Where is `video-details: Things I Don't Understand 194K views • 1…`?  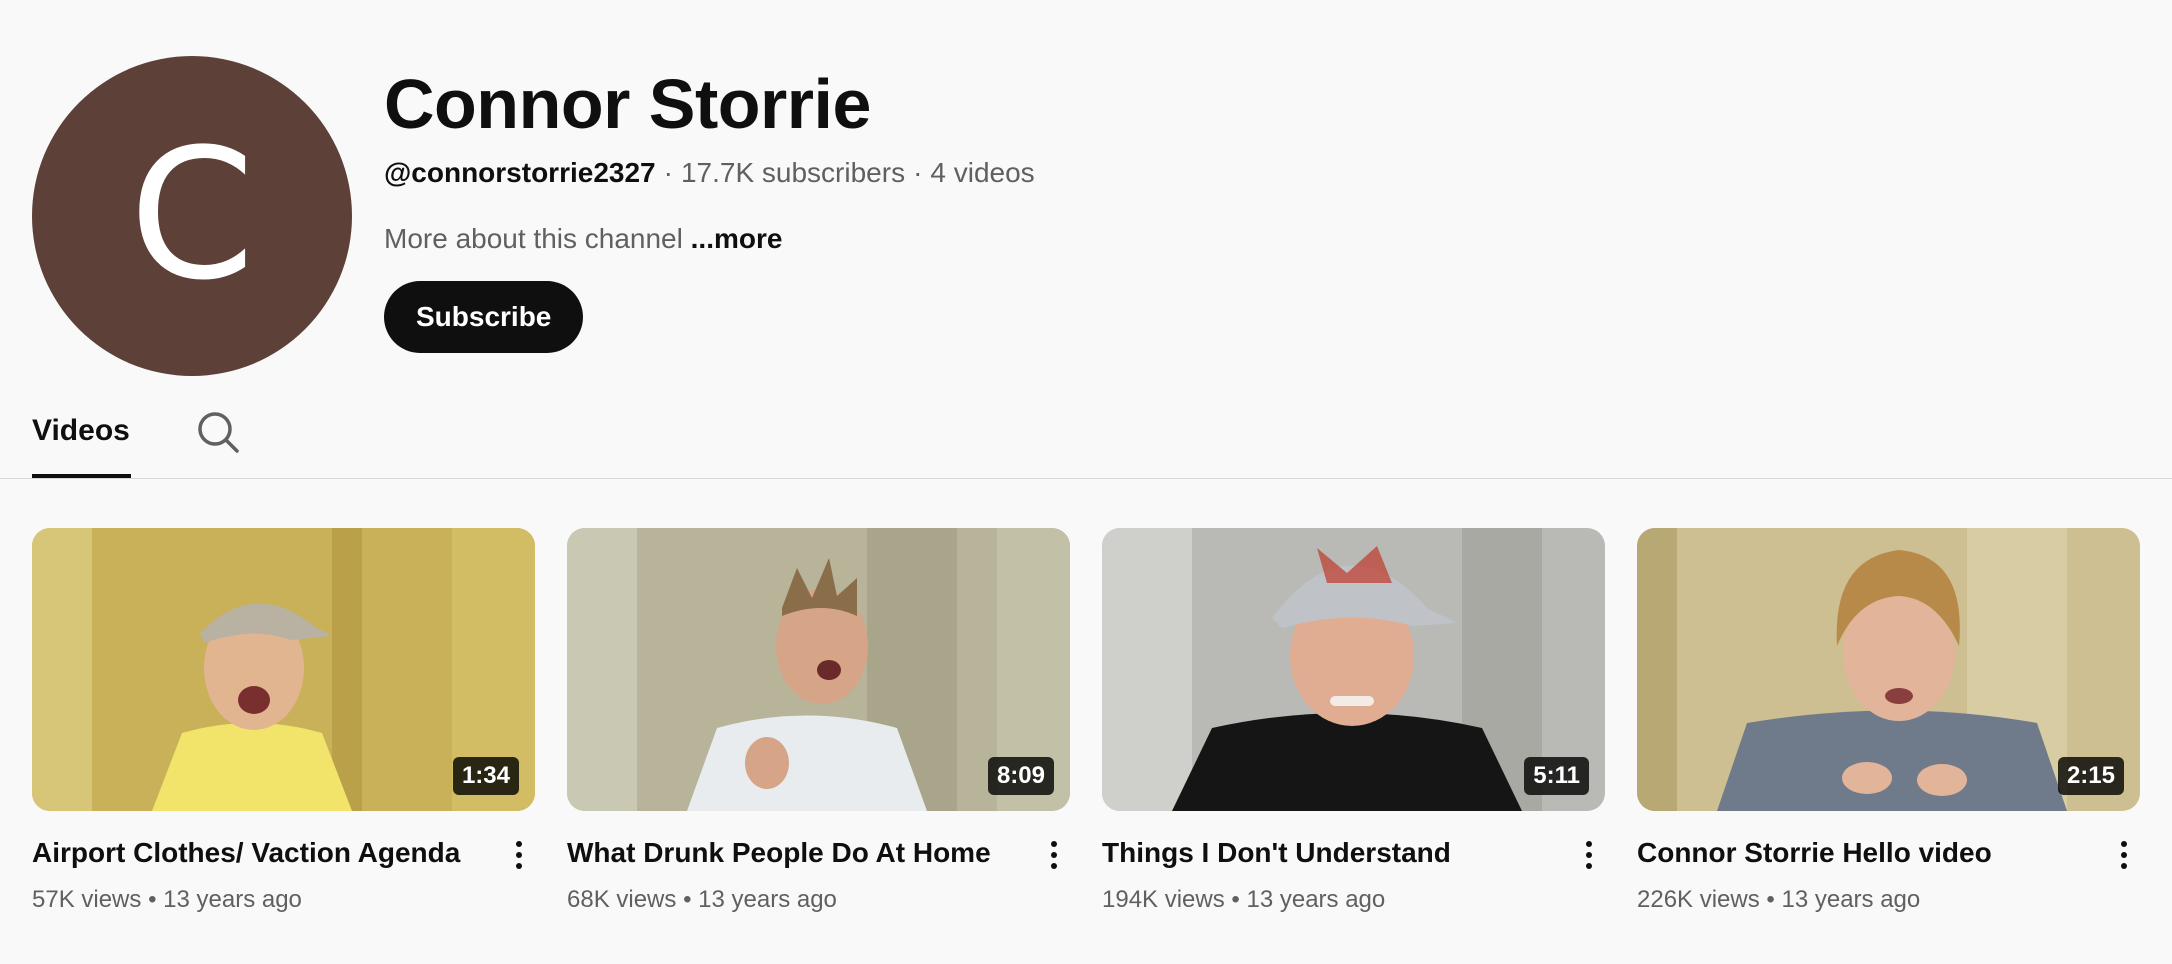 video-details: Things I Don't Understand 194K views • 1… is located at coordinates (1353, 874).